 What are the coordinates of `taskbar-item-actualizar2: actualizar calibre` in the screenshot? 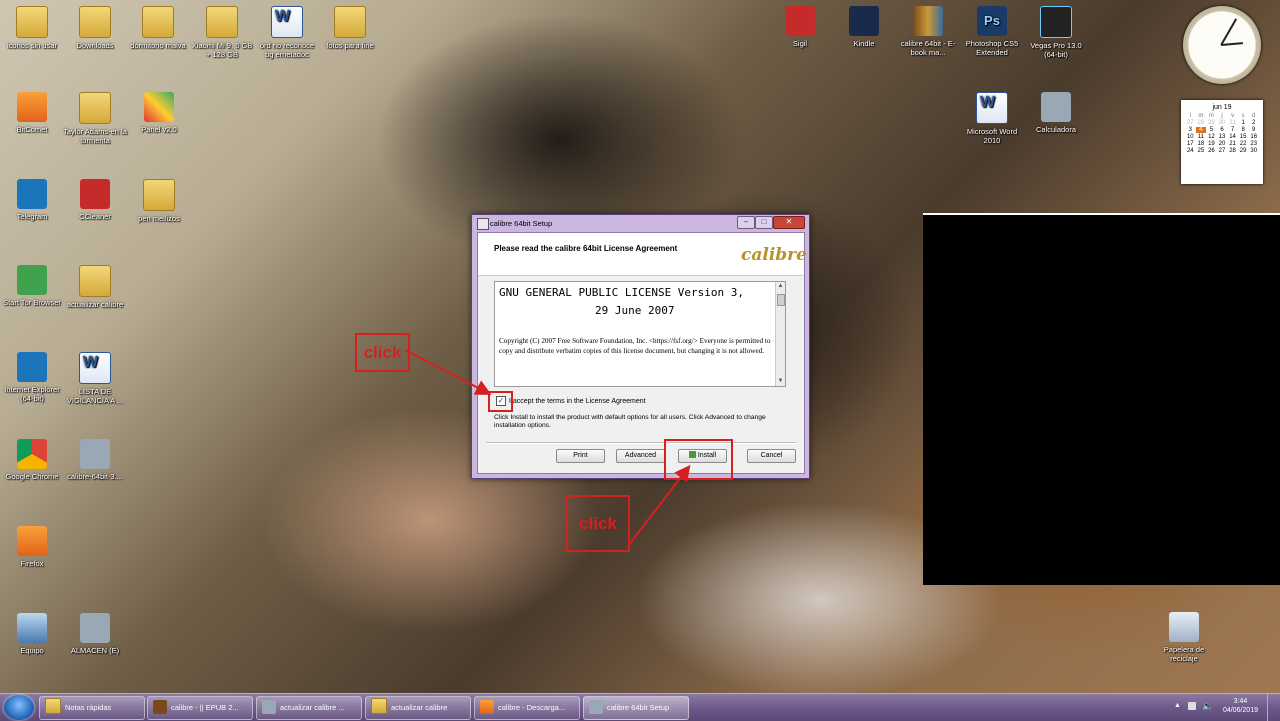 It's located at (418, 708).